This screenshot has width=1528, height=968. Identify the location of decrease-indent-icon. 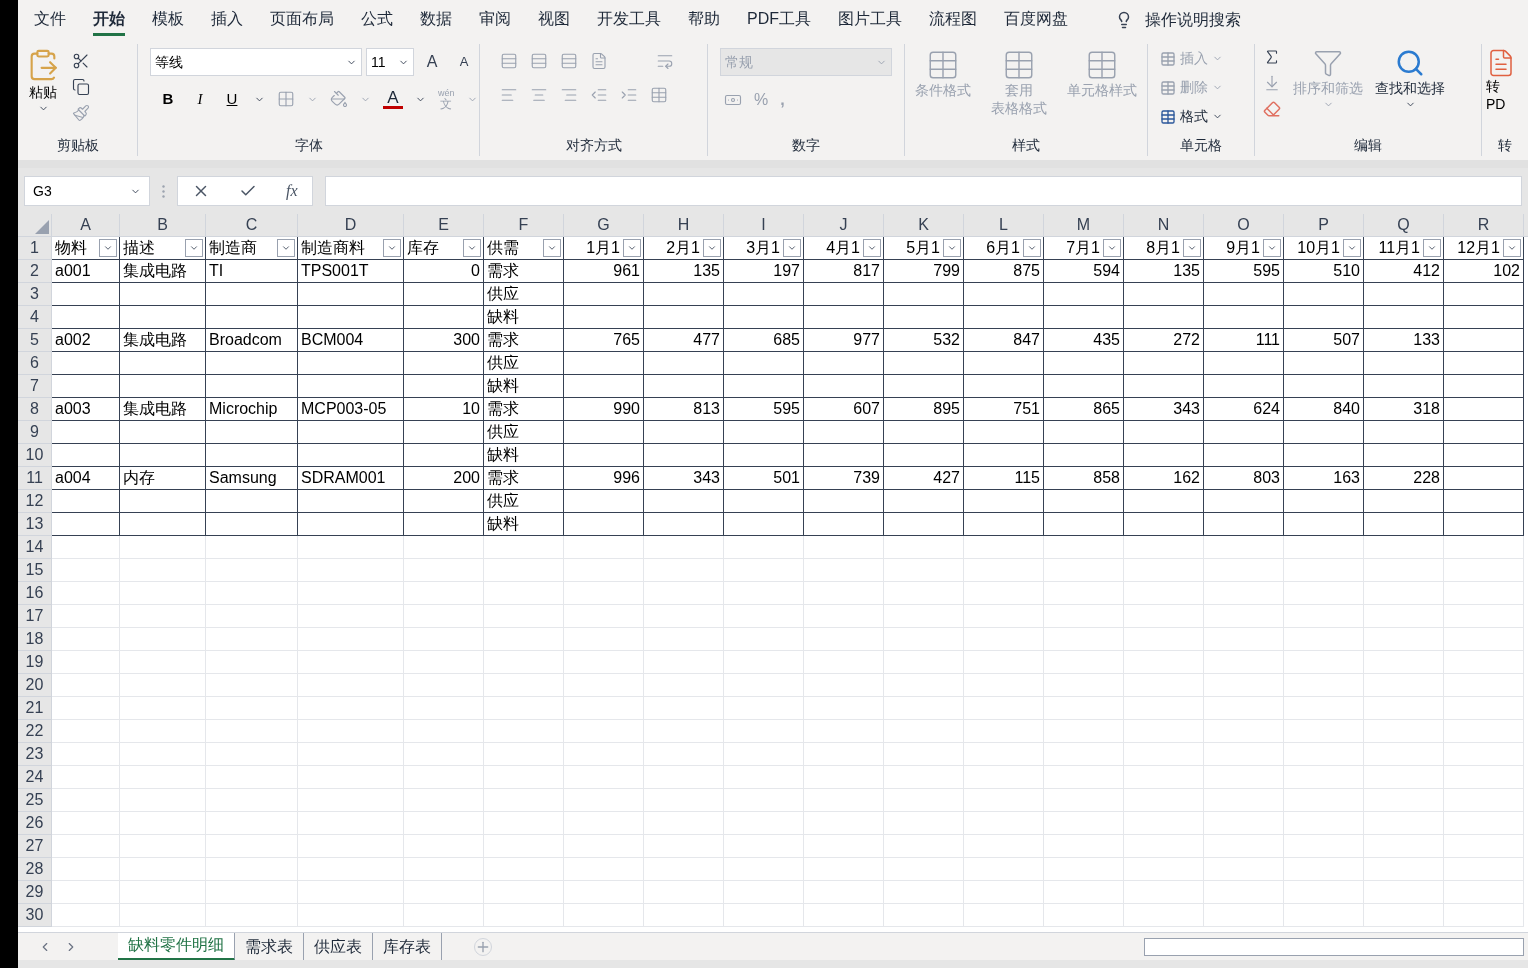
(599, 95).